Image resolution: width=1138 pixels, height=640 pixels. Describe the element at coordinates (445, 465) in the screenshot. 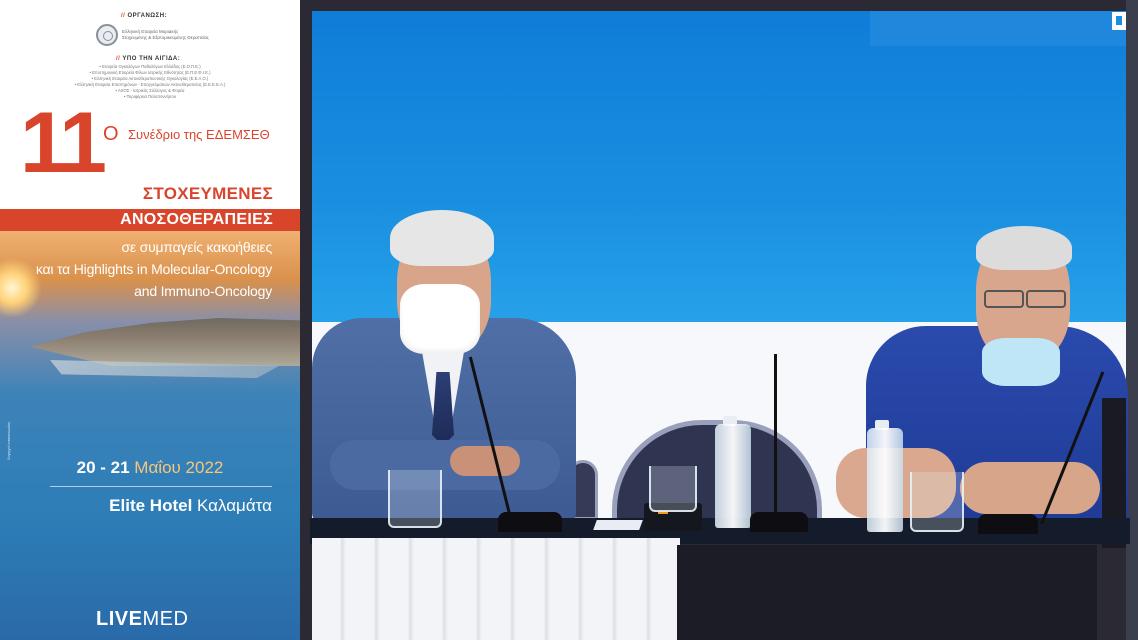

I see `speaker-left-arms` at that location.